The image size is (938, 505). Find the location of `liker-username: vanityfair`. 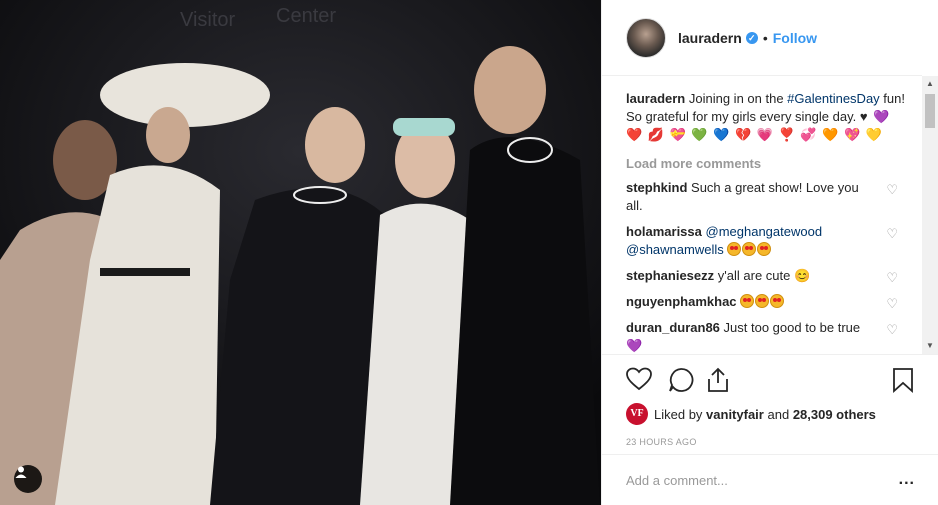

liker-username: vanityfair is located at coordinates (735, 414).